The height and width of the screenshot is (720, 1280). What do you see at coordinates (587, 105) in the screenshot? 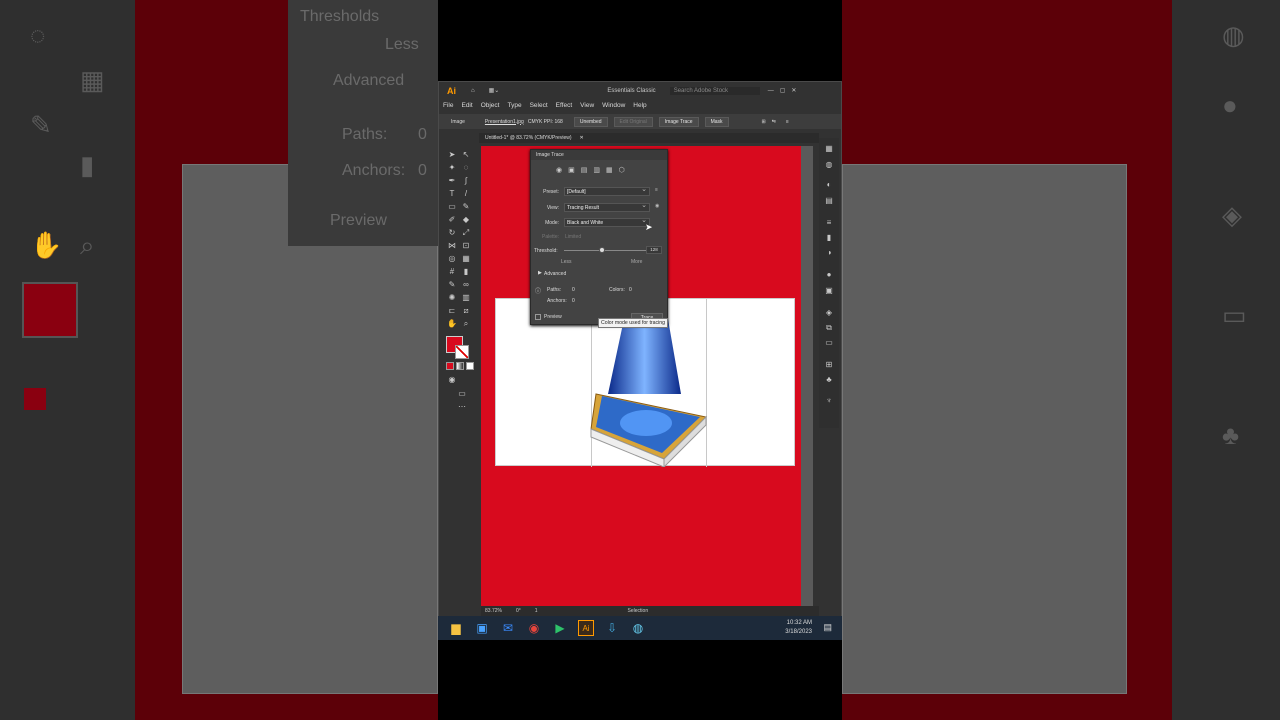
I see `menu-view: View` at bounding box center [587, 105].